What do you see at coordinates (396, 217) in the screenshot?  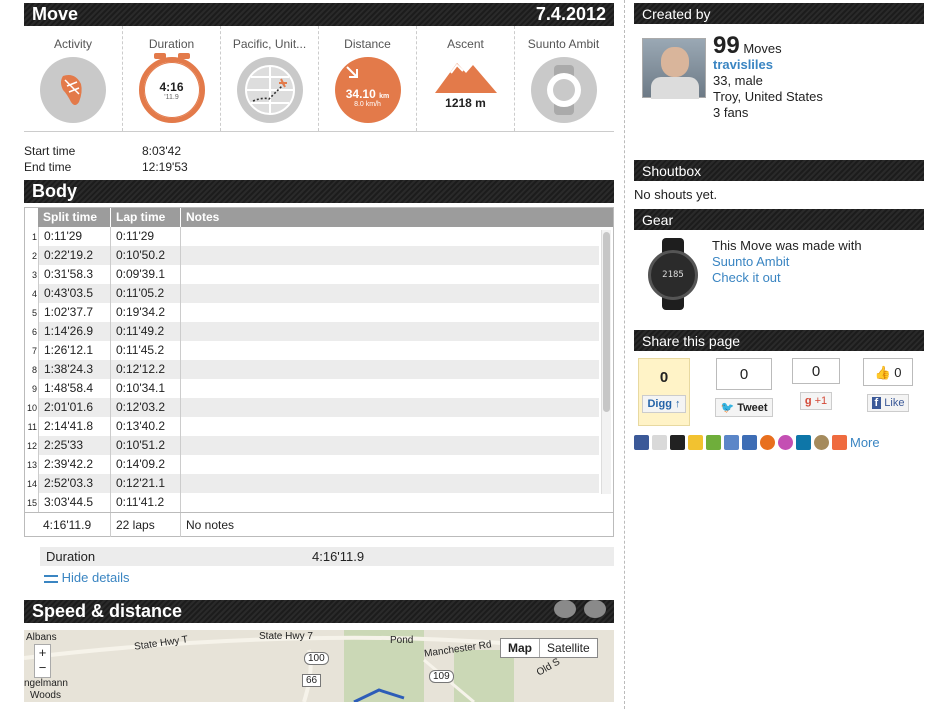 I see `col-notes: Notes` at bounding box center [396, 217].